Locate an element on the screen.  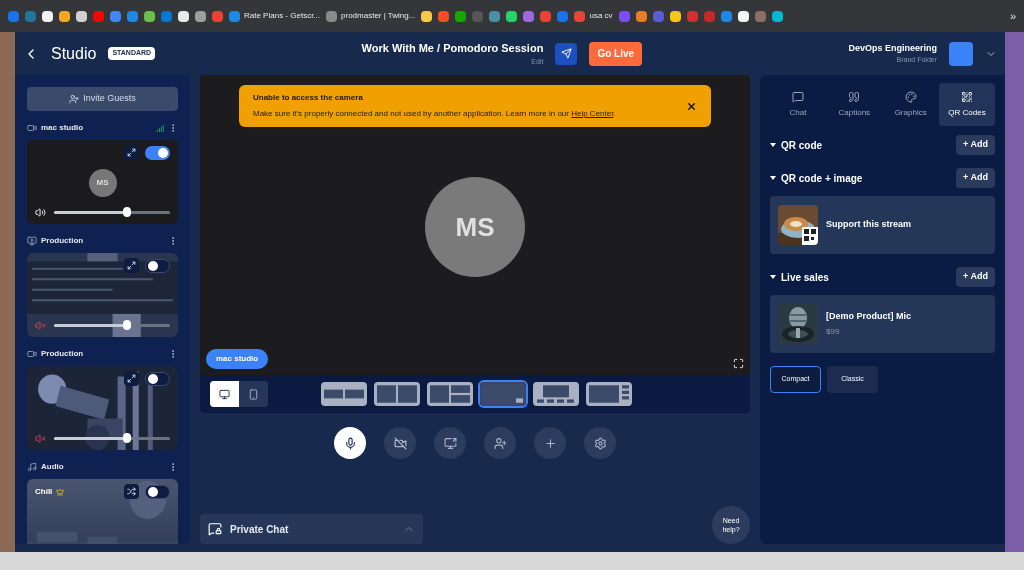
shuffle-icon is located at coordinates (131, 491).